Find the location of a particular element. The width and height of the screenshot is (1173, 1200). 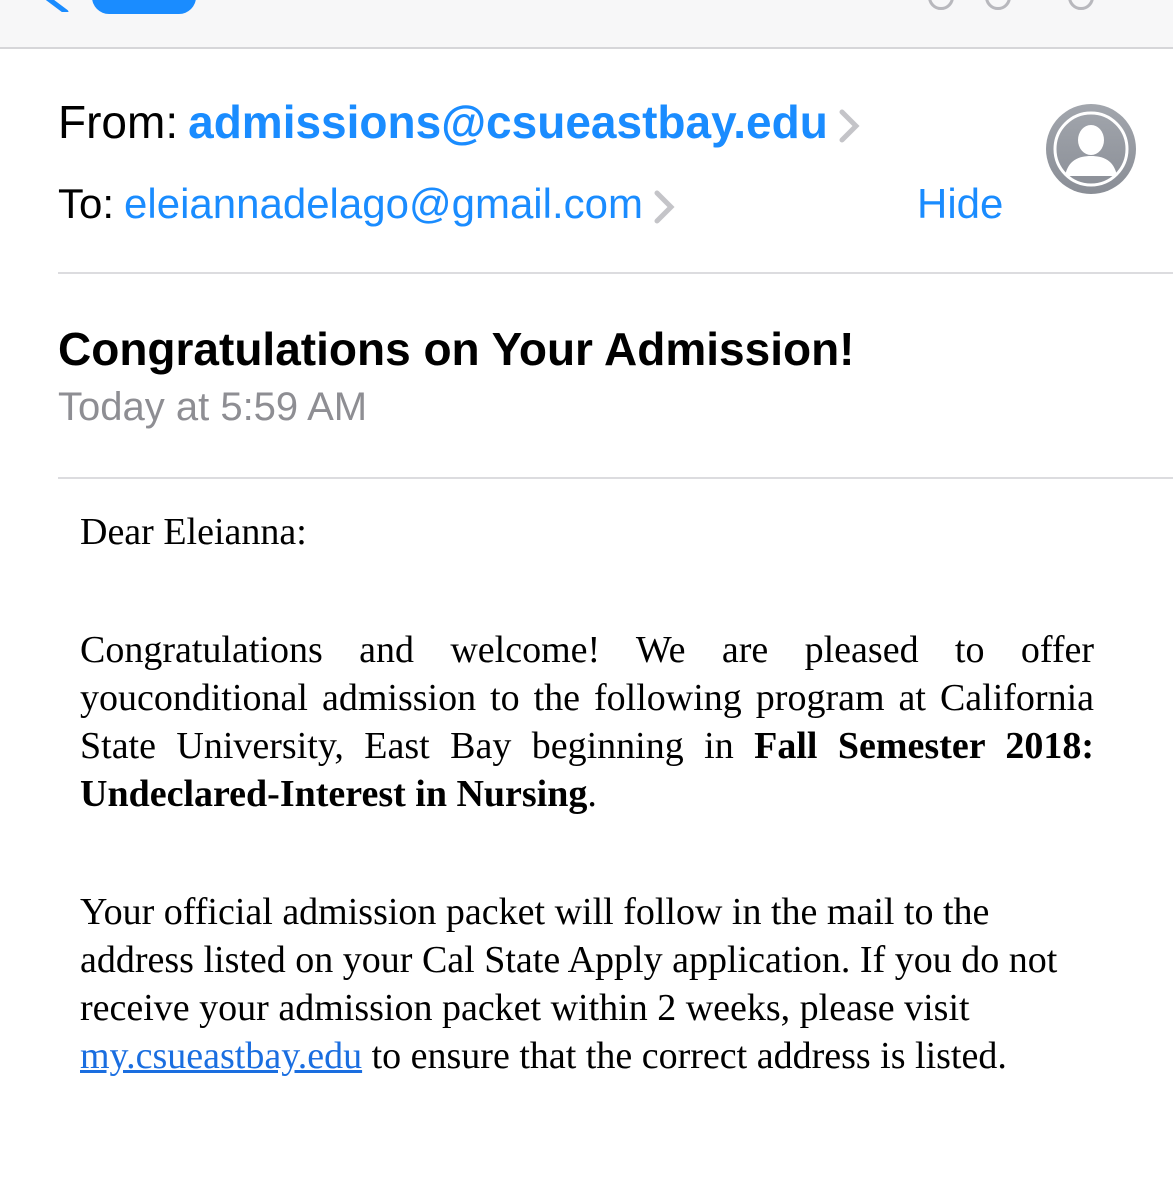

from-label: From: is located at coordinates (118, 122).